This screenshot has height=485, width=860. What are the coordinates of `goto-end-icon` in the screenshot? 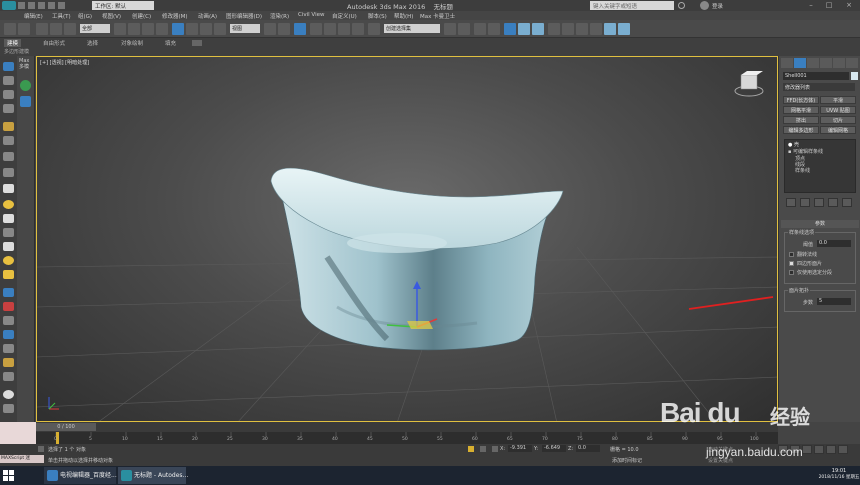 It's located at (831, 449).